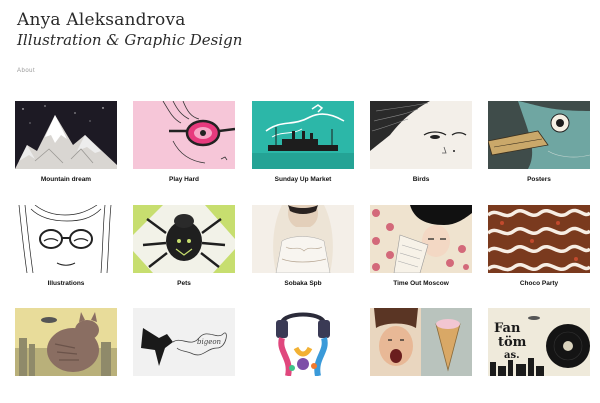 This screenshot has height=403, width=600. What do you see at coordinates (184, 239) in the screenshot?
I see `beetle-illustration` at bounding box center [184, 239].